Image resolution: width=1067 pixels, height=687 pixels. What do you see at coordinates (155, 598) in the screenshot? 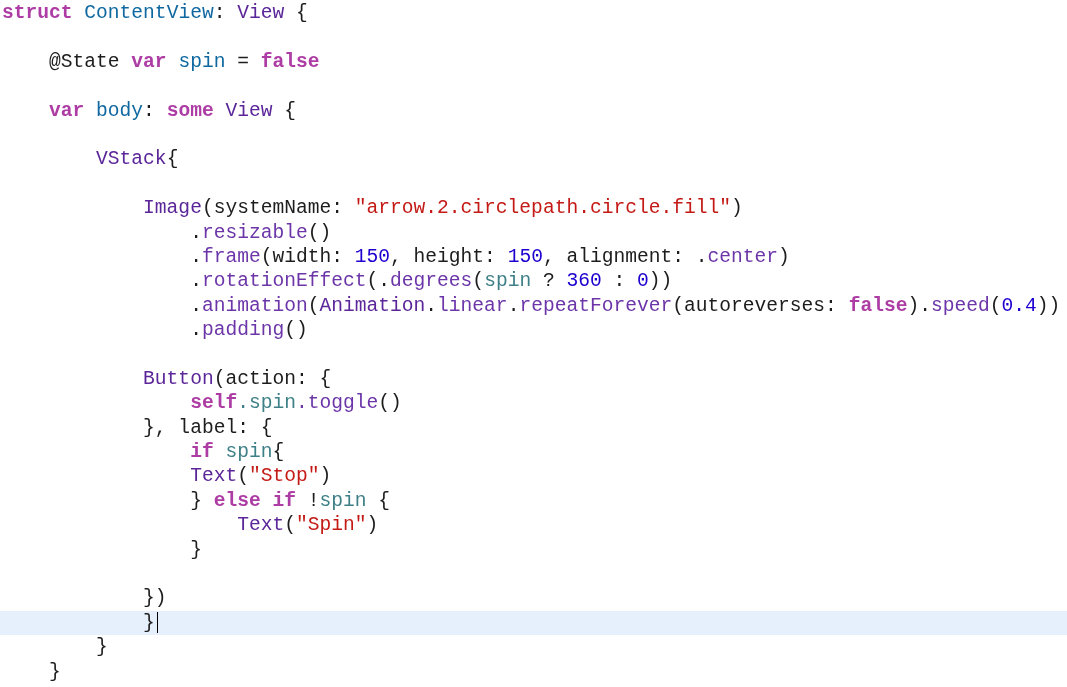
I see `code-line: })` at bounding box center [155, 598].